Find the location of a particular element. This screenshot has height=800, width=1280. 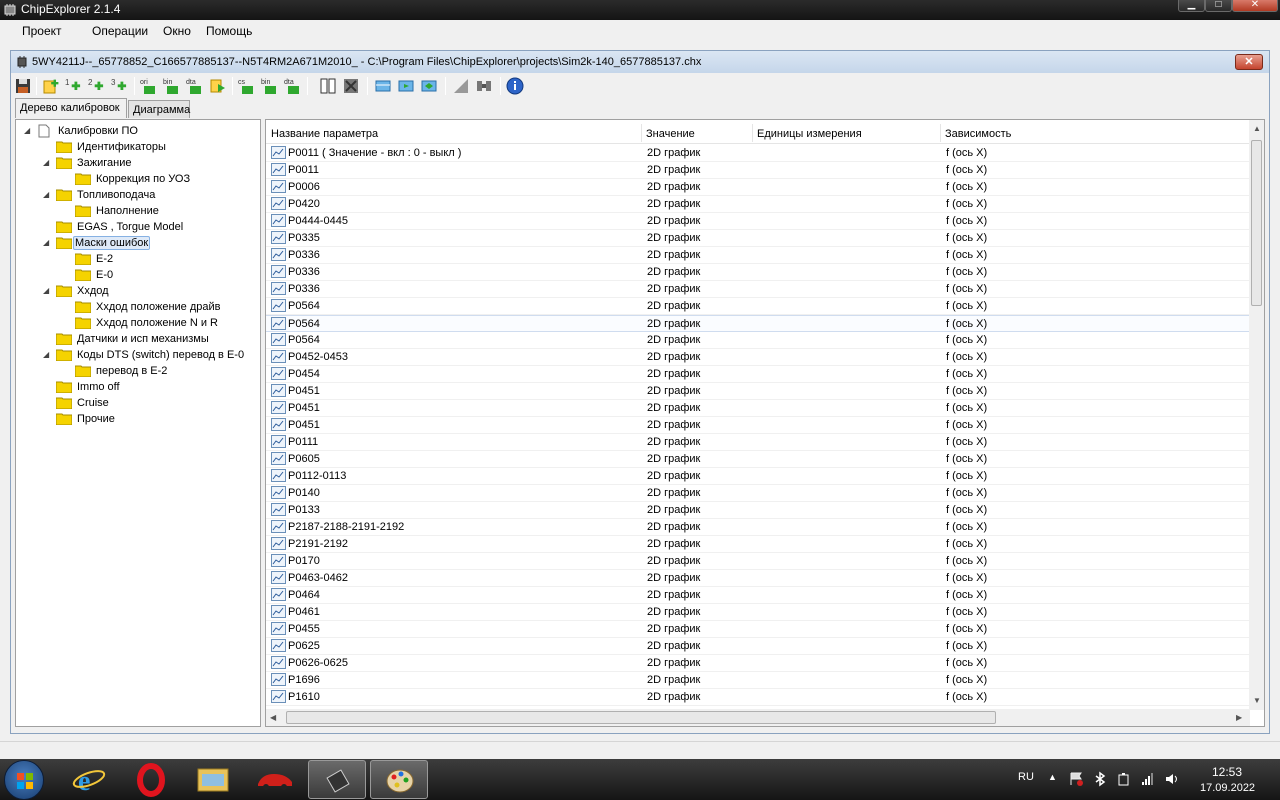

table-row: P0335 2D график f (ось X) is located at coordinates (758, 238).